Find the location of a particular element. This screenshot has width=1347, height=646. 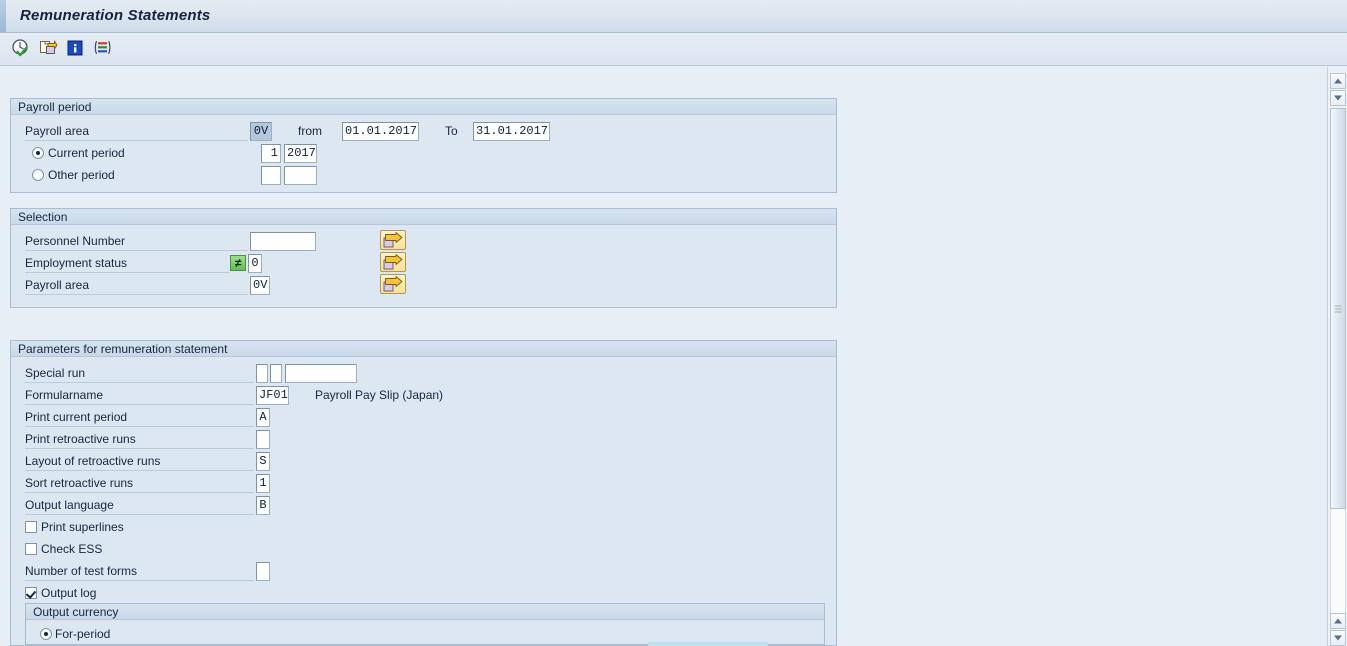

print-current-period-label: Print current period is located at coordinates (139, 417).